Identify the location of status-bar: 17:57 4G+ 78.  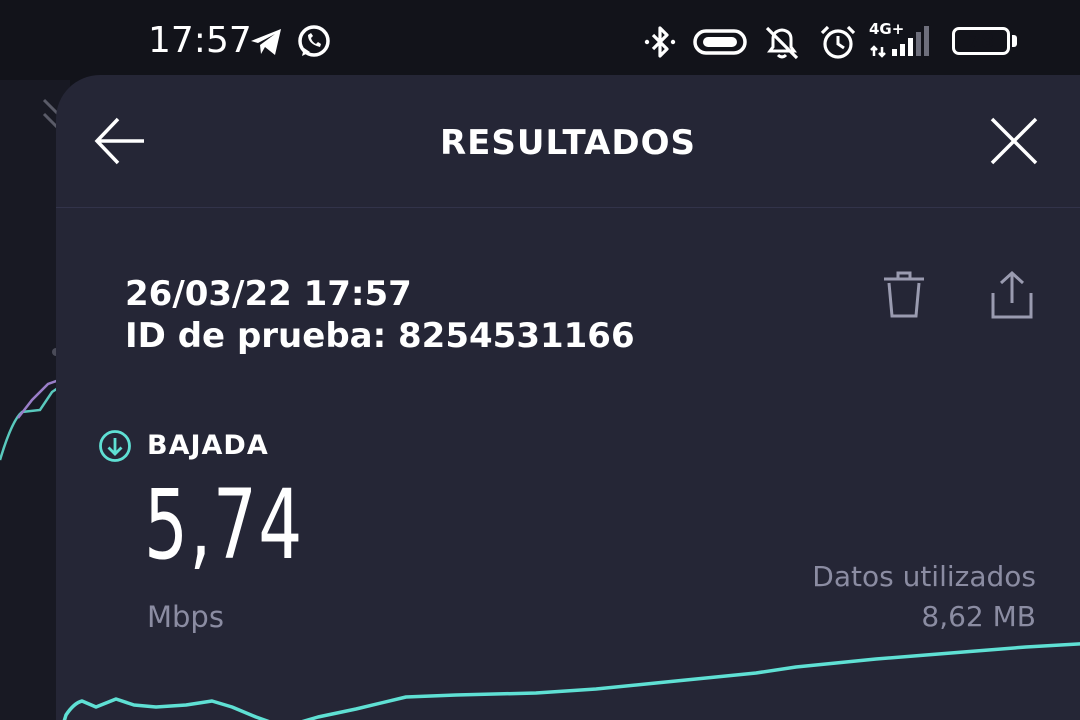
(540, 40).